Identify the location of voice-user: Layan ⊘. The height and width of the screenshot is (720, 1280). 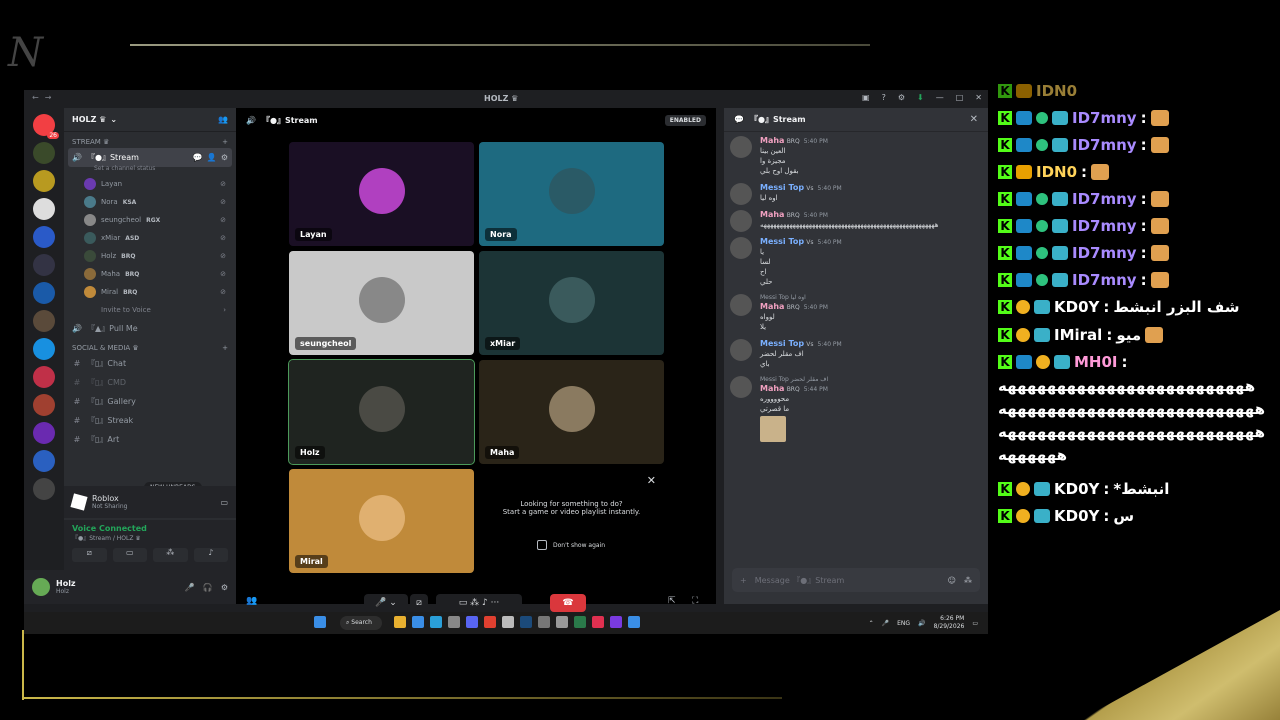
(150, 184).